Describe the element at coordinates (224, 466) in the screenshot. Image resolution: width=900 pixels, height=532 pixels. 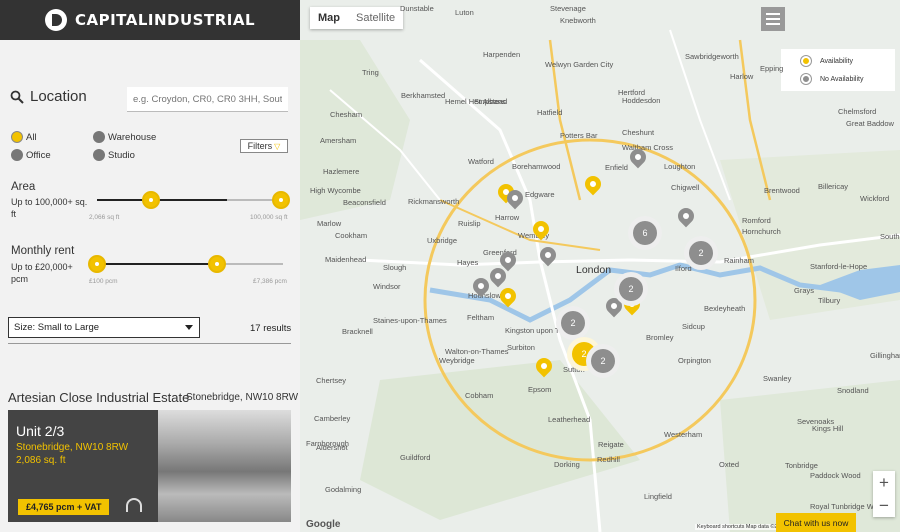
I see `unit-photo` at that location.